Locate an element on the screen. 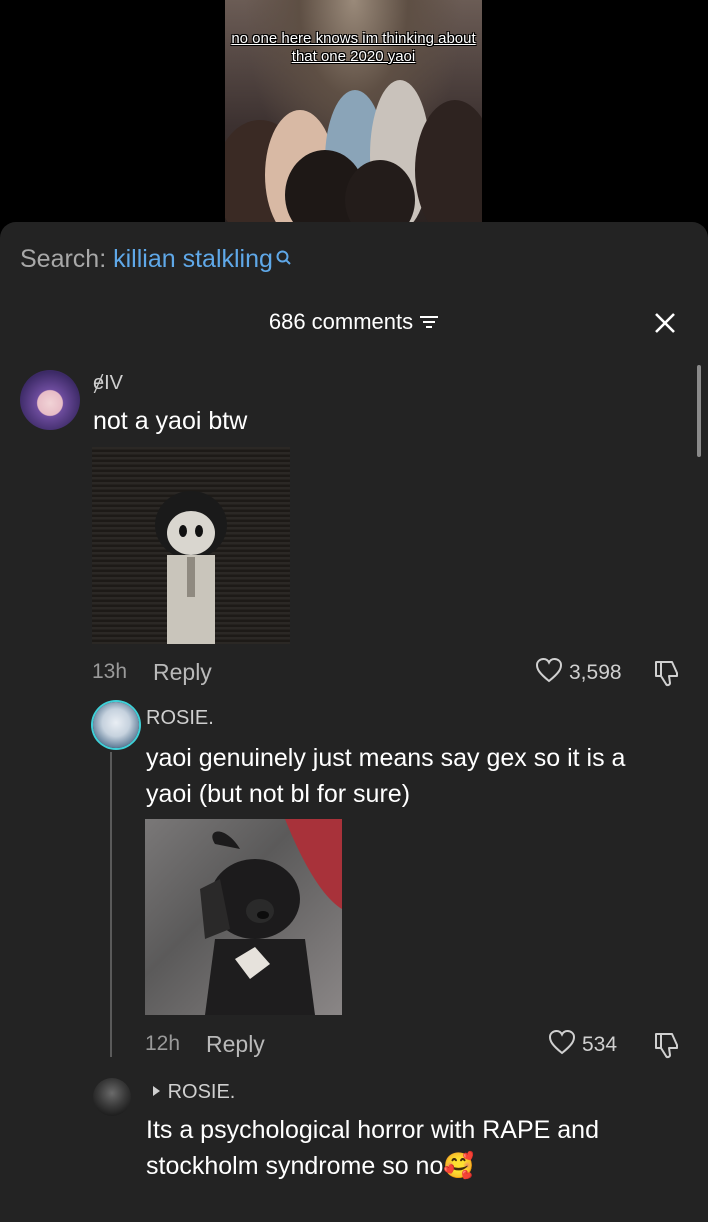 Image resolution: width=708 pixels, height=1222 pixels. comments-count: 686 comments is located at coordinates (341, 321).